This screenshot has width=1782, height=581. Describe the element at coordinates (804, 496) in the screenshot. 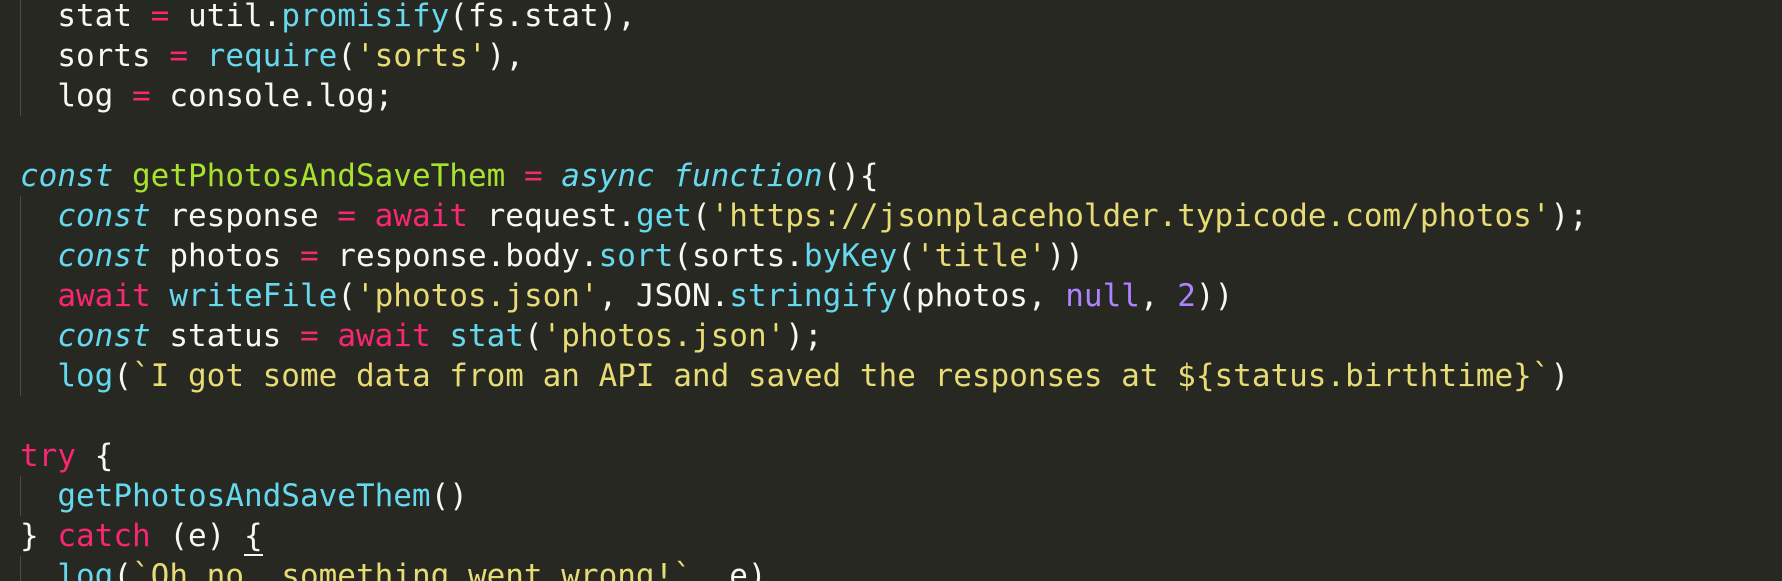

I see `code-line: getPhotosAndSaveThem()` at that location.